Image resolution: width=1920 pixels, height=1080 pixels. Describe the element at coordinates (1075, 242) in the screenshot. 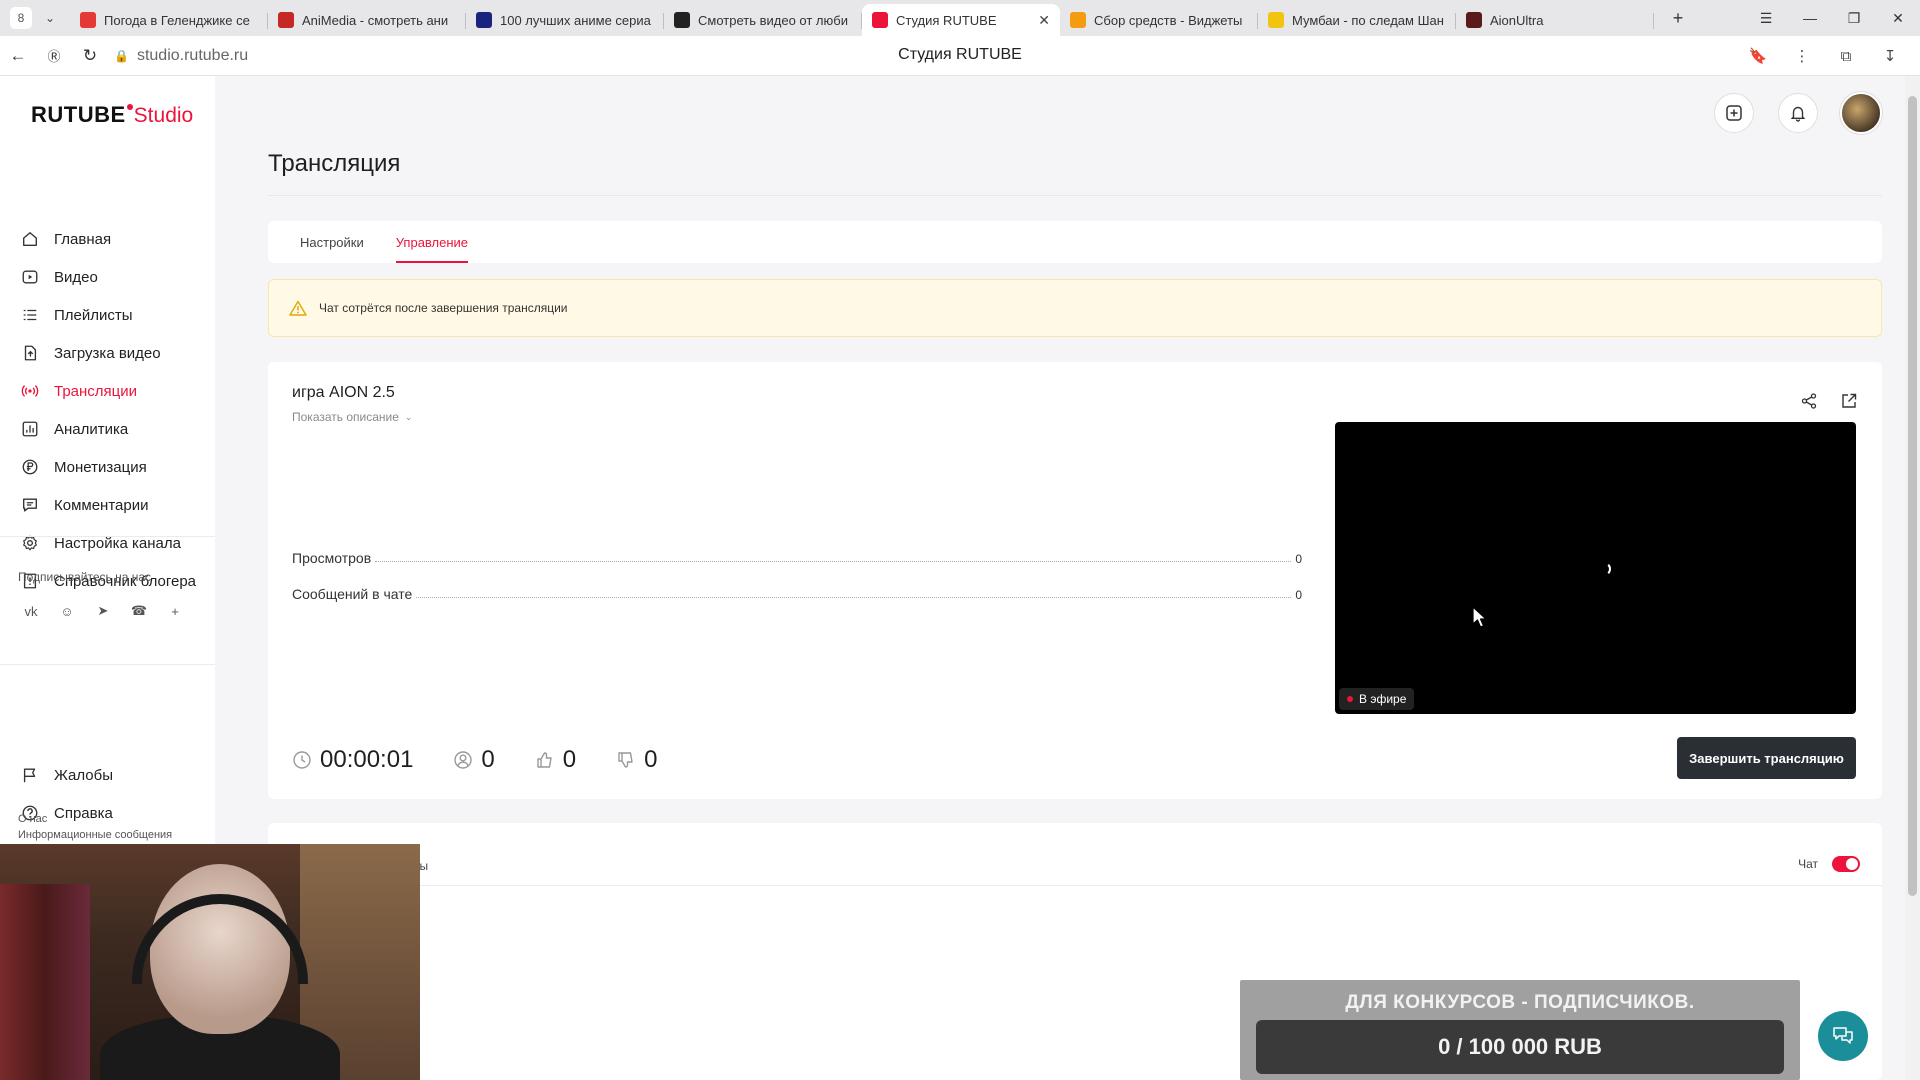

I see `stream-tabs: Настройки Управление` at that location.